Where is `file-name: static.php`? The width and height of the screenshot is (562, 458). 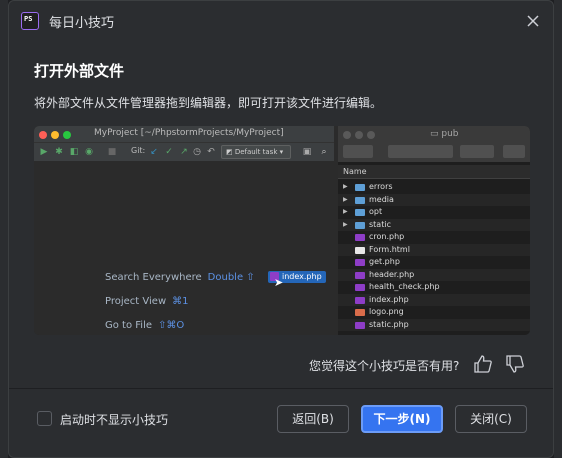
file-name: static.php is located at coordinates (389, 324).